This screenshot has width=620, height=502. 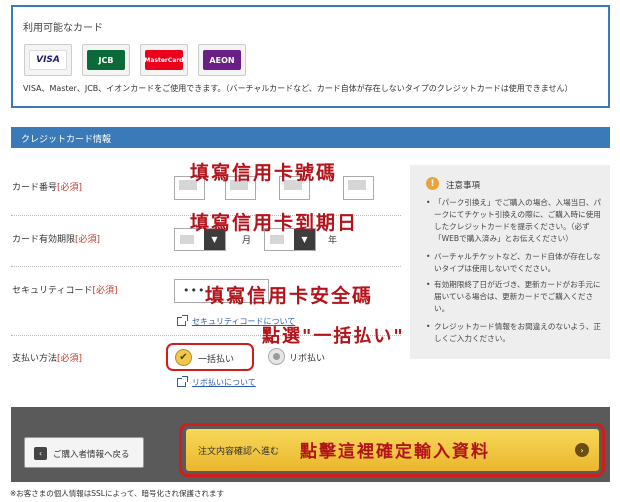 I want to click on annotation-expiry: 填寫信用卡到期日, so click(x=274, y=223).